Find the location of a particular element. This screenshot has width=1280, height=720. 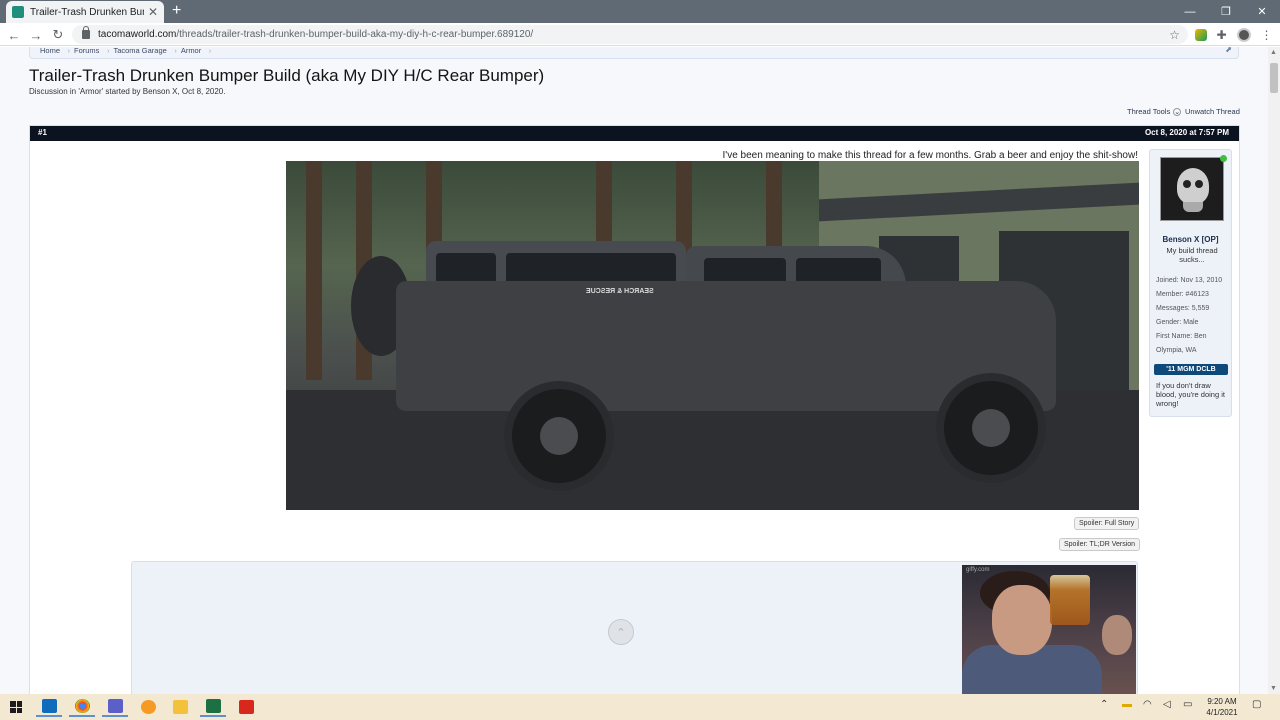

user-member-number: Member: #46123 is located at coordinates (1182, 294).